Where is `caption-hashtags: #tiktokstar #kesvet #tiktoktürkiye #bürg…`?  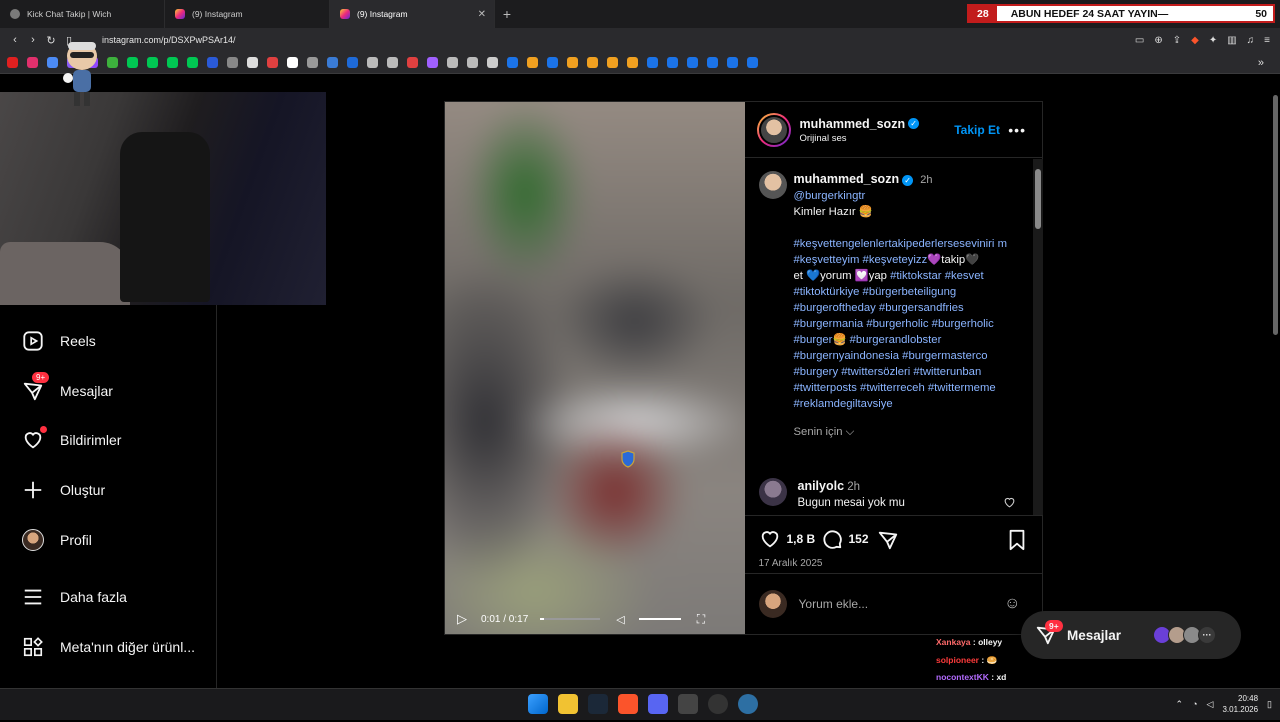
caption-hashtags: #tiktokstar #kesvet #tiktoktürkiye #bürg… is located at coordinates (895, 340).